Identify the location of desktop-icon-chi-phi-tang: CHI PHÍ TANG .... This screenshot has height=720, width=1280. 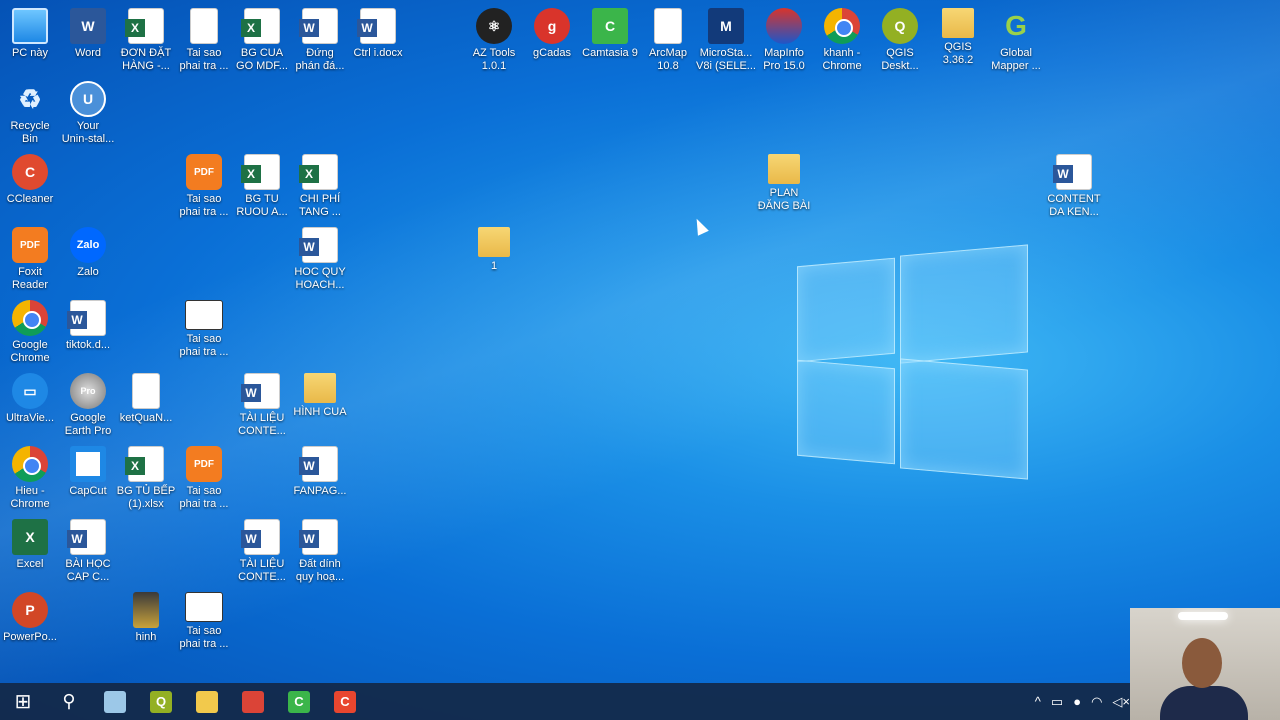
(320, 187).